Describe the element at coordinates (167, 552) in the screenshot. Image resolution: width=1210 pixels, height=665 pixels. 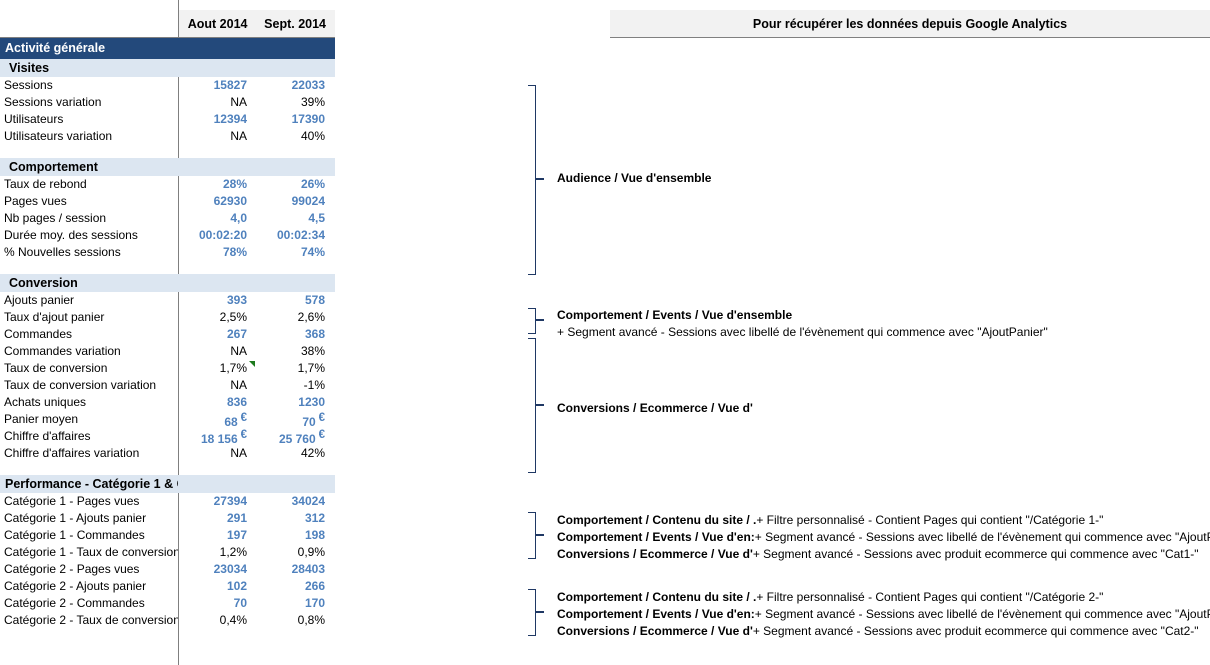
I see `table-row: Catégorie 1 - Taux de conversion 1,2% 0,9%` at that location.